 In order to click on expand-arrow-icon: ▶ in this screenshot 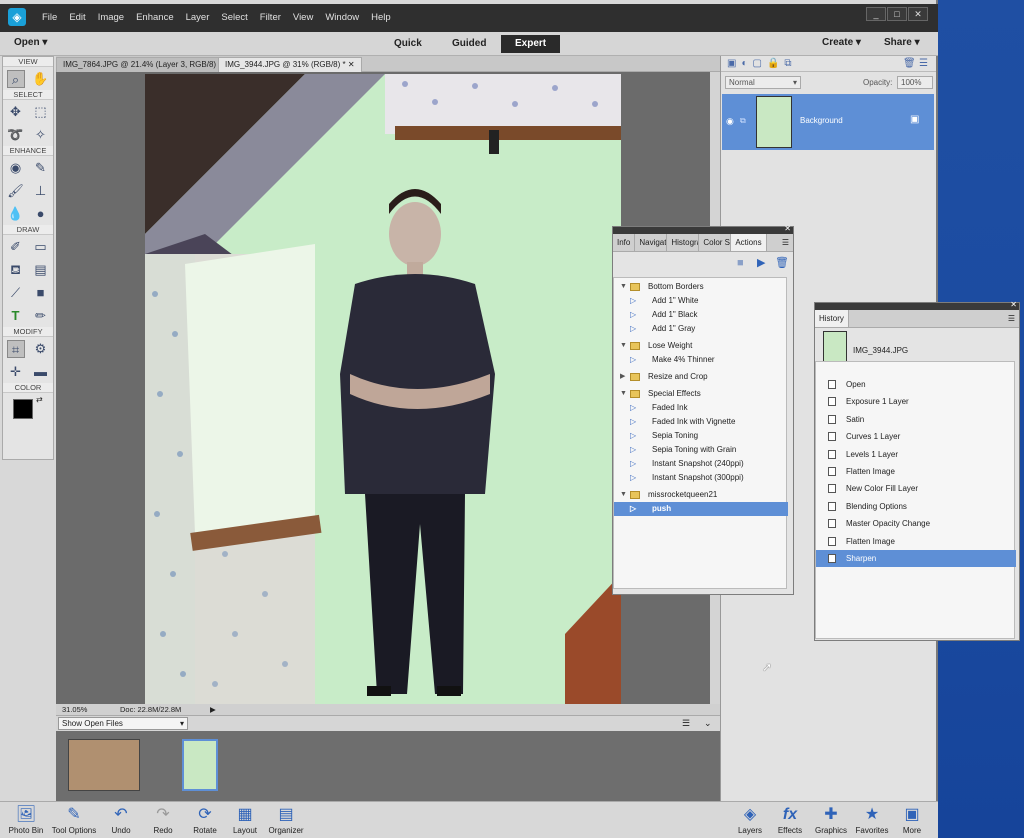, I will do `click(622, 377)`.